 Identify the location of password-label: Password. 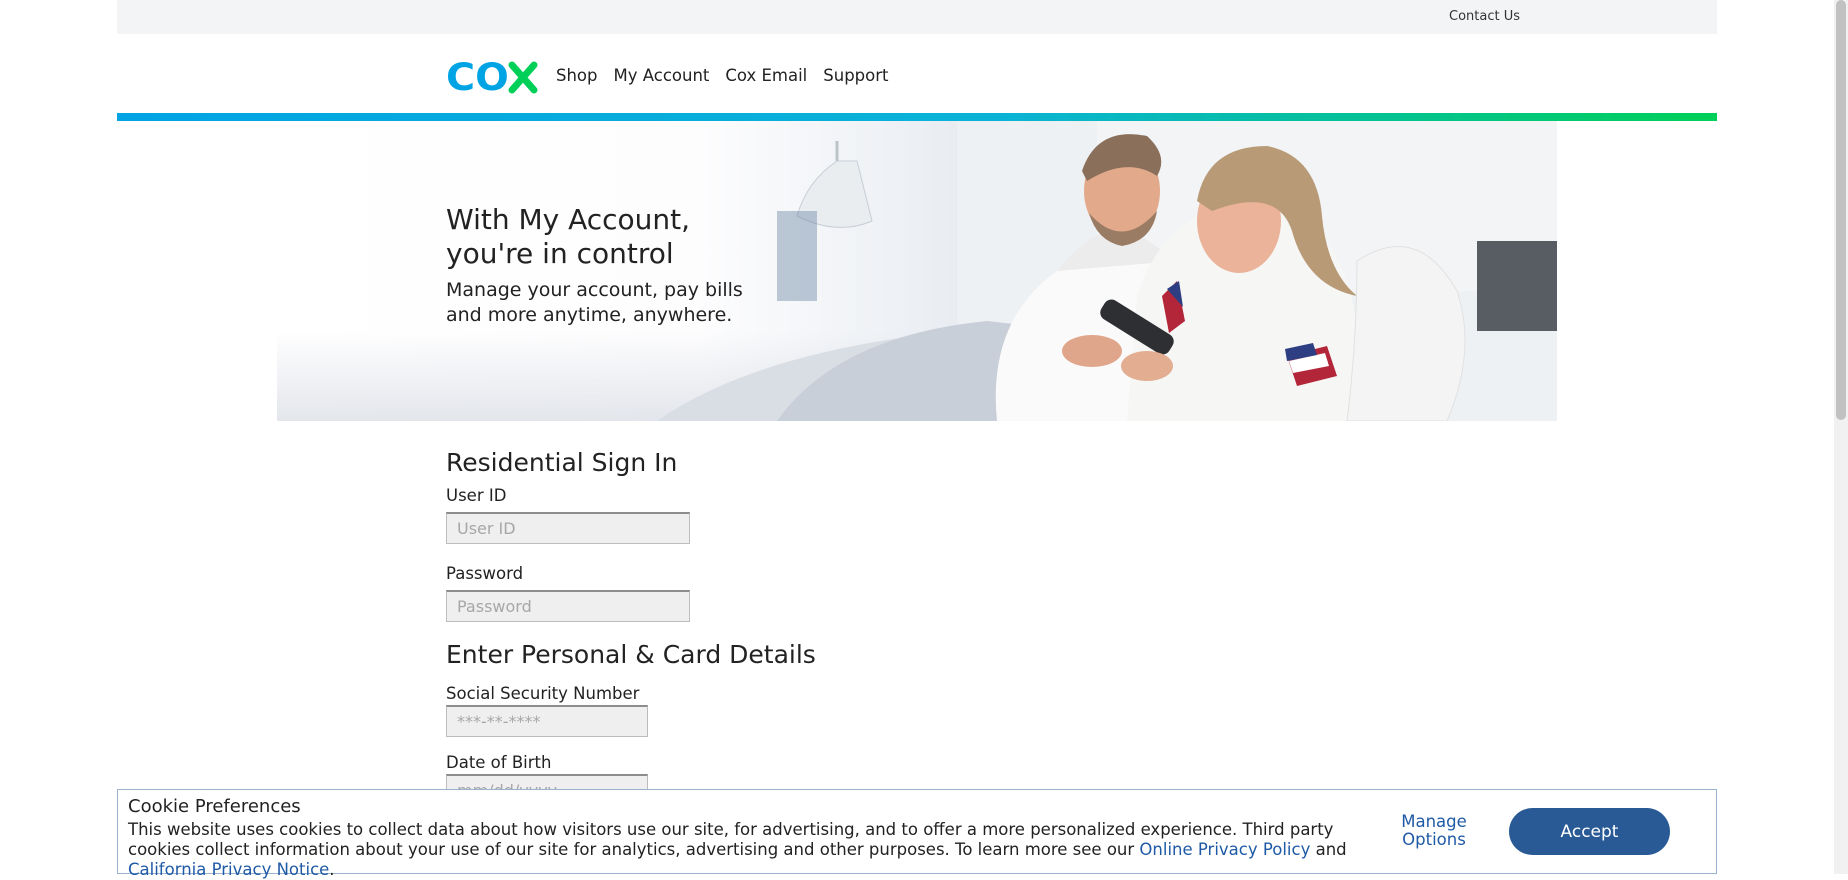
(485, 573).